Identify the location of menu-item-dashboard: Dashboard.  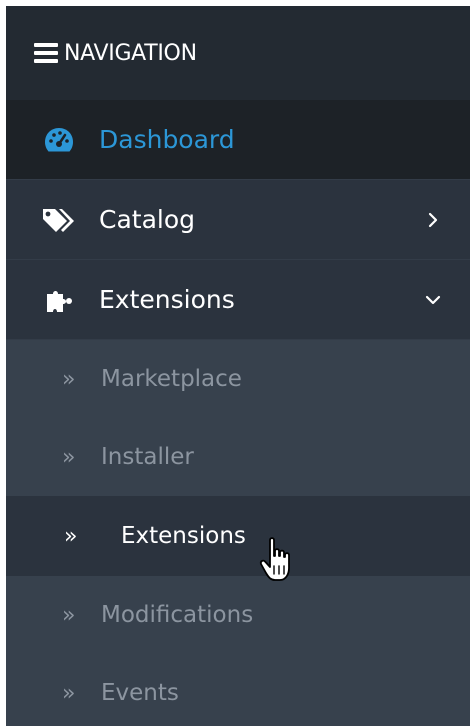
(238, 140).